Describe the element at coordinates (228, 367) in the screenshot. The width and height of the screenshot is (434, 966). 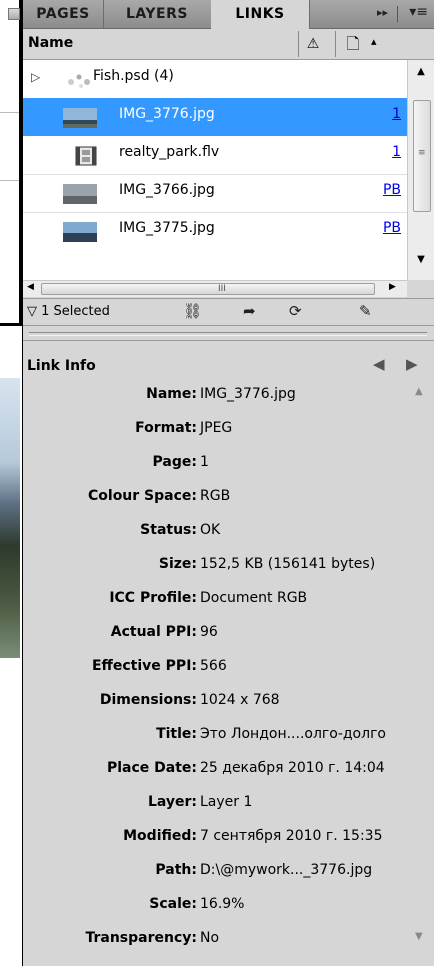
I see `link-info-header: Link Info ◀ ▶` at that location.